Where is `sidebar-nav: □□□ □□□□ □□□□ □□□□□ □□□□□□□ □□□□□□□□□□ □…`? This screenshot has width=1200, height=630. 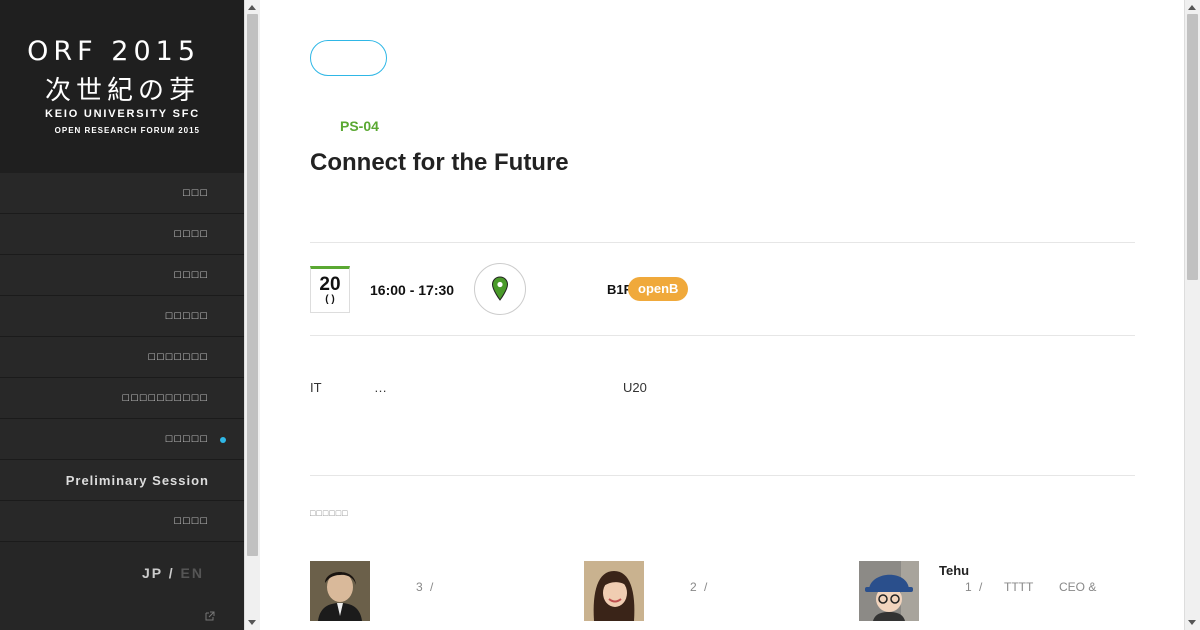 sidebar-nav: □□□ □□□□ □□□□ □□□□□ □□□□□□□ □□□□□□□□□□ □… is located at coordinates (122, 357).